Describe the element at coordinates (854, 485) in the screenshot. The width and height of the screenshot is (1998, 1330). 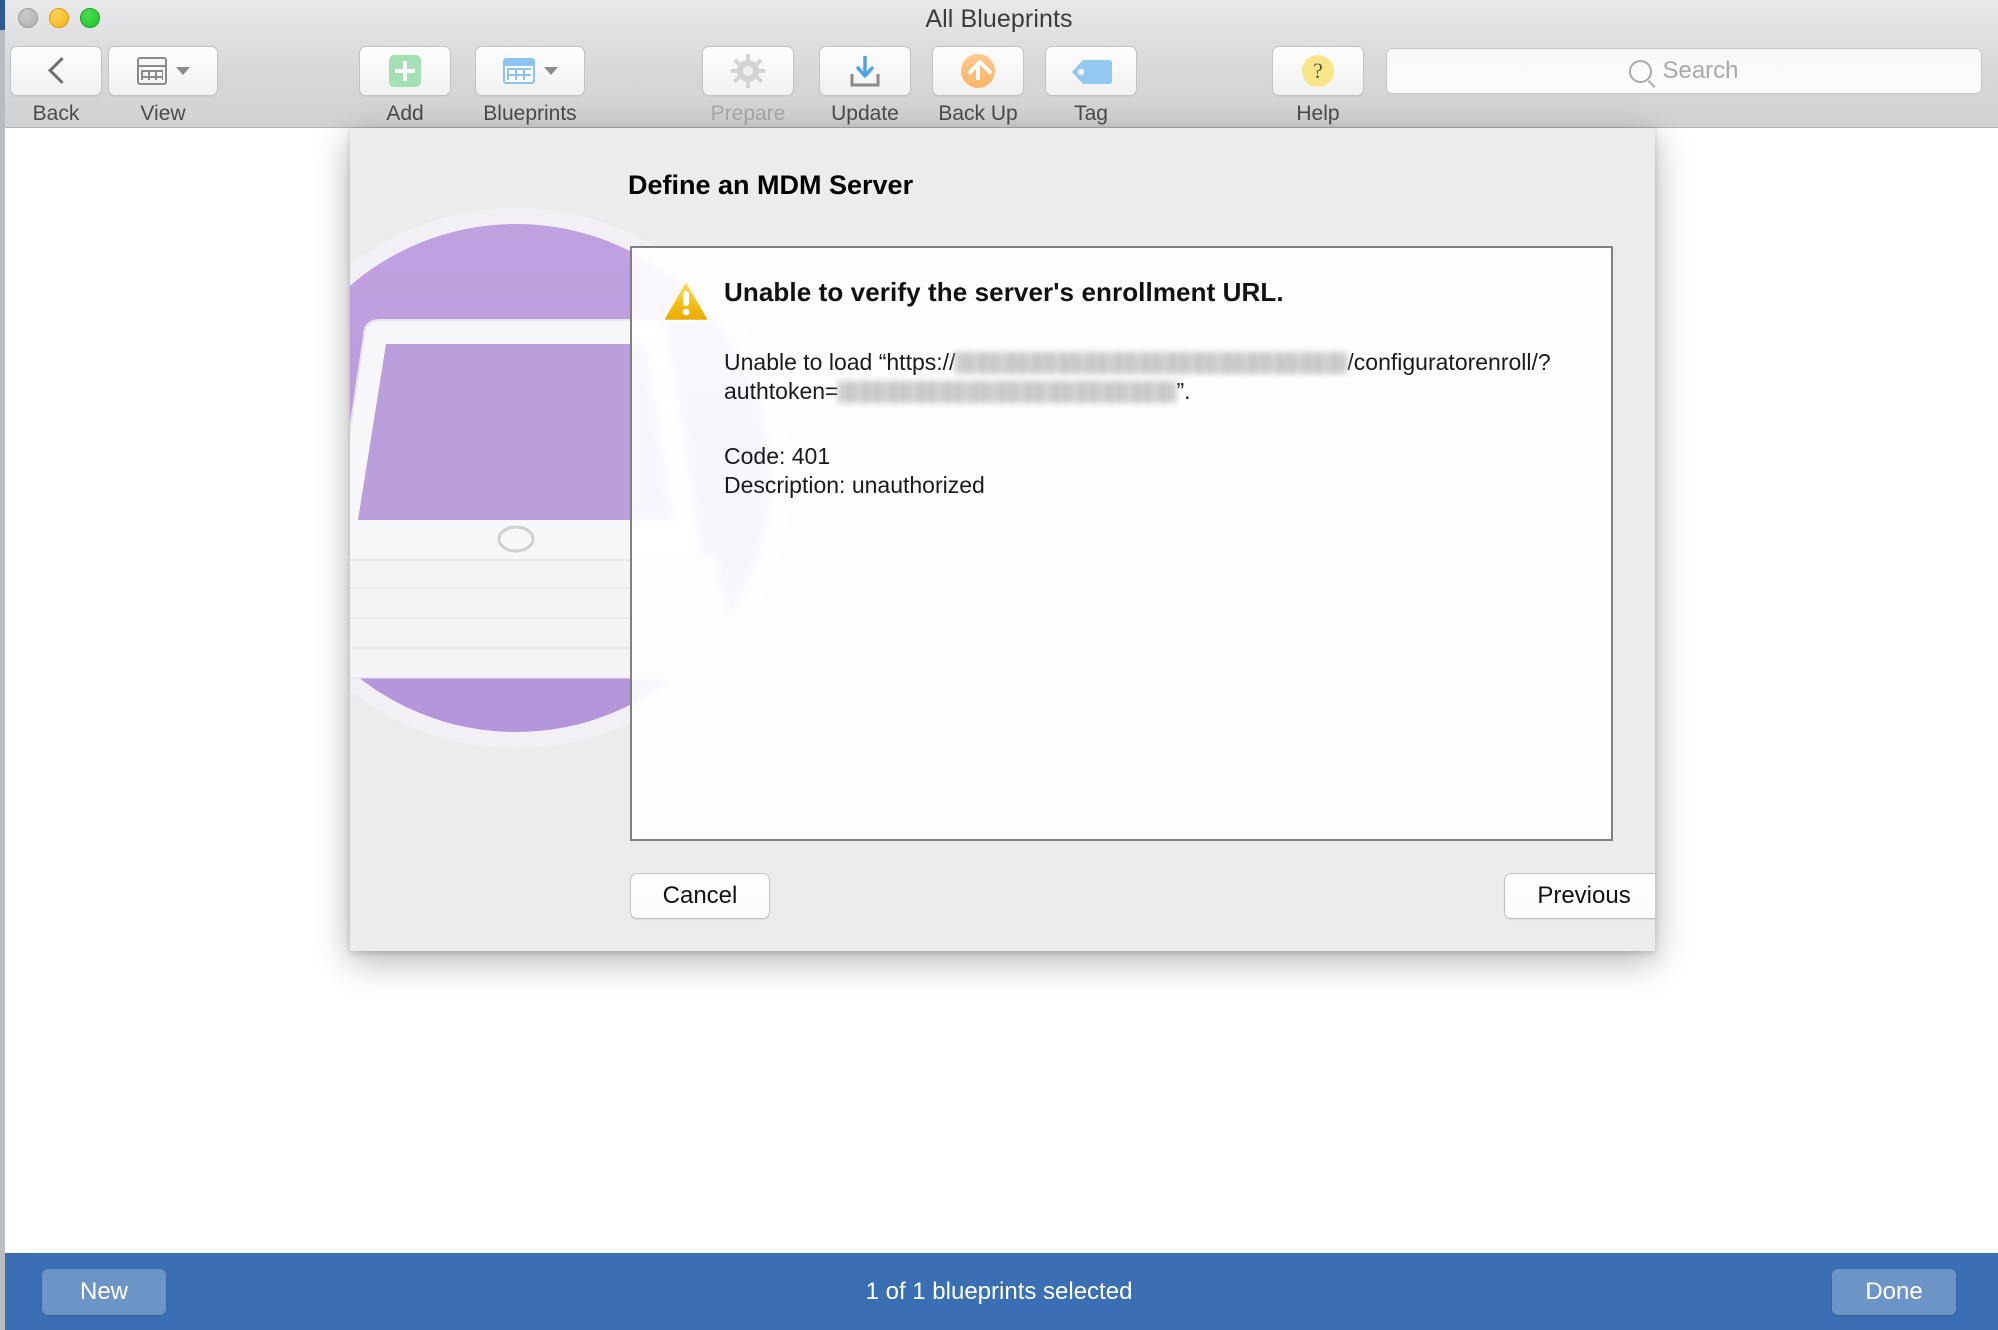
I see `error-description-line: Description: unauthorized` at that location.